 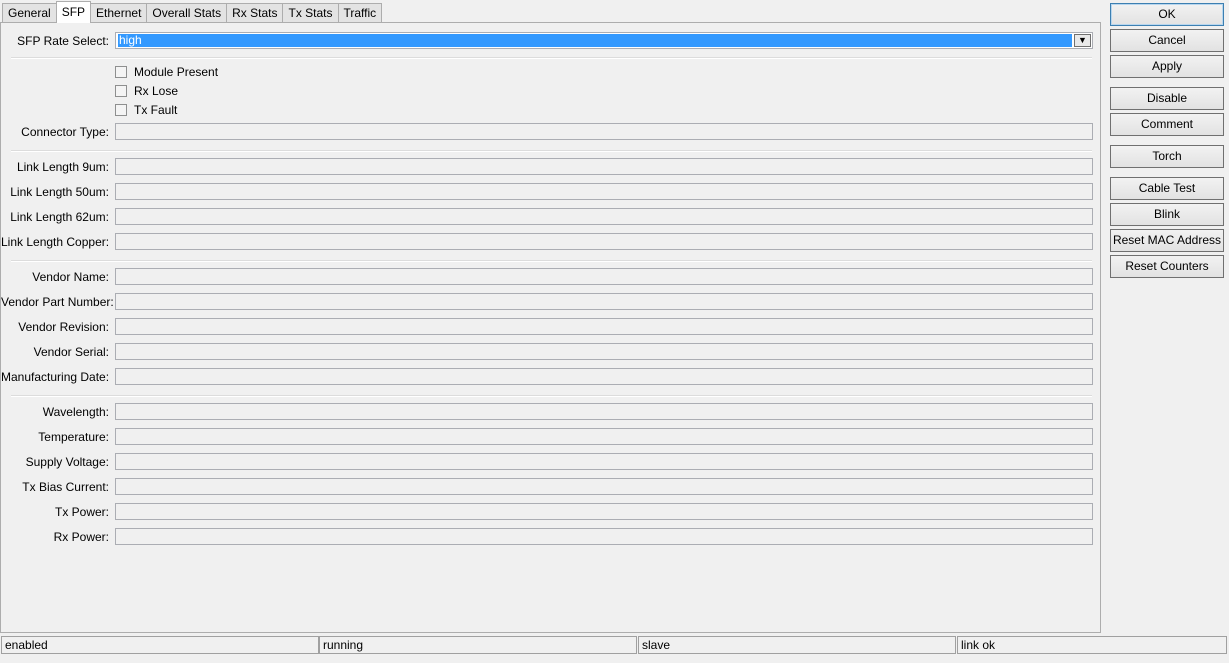 What do you see at coordinates (59, 217) in the screenshot?
I see `link-length-62um-label: Link Length 62um:` at bounding box center [59, 217].